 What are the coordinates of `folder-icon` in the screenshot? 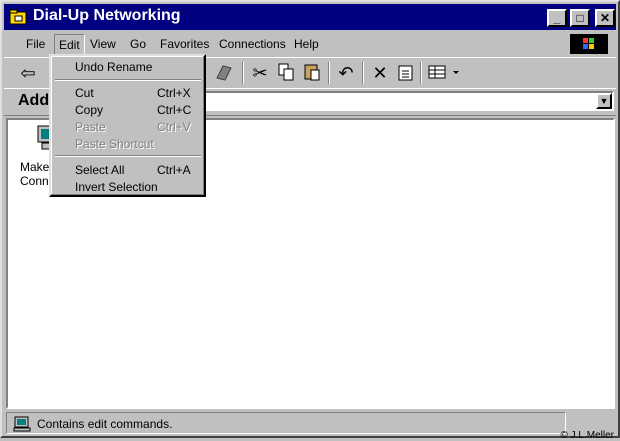 It's located at (18, 17).